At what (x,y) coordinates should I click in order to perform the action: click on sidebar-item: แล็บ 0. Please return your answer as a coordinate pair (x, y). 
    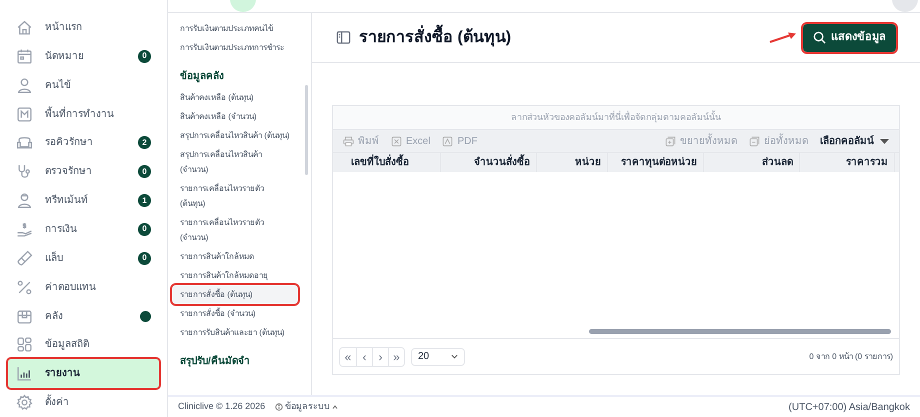
    Looking at the image, I should click on (83, 258).